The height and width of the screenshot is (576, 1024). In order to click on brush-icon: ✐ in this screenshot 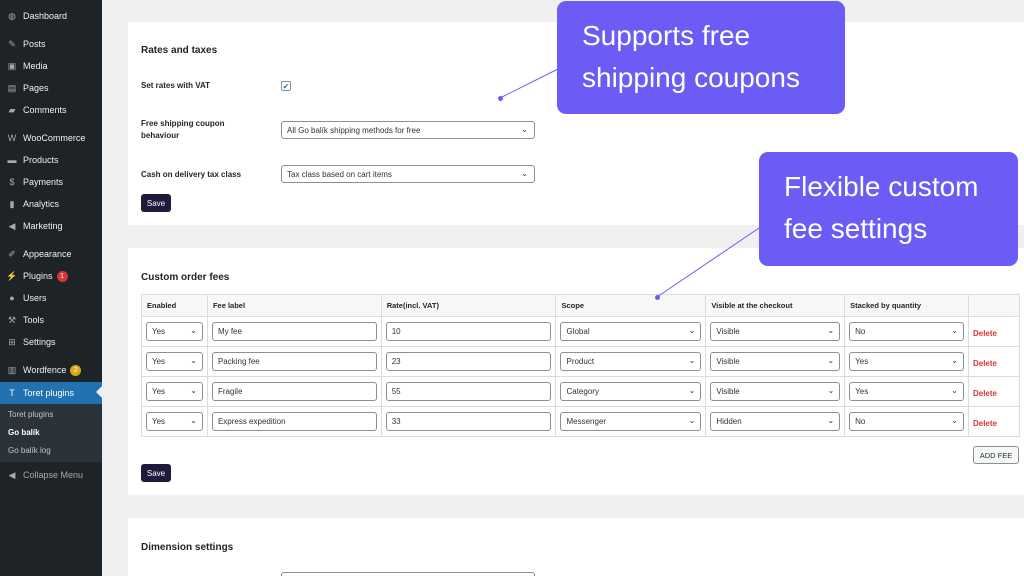, I will do `click(12, 253)`.